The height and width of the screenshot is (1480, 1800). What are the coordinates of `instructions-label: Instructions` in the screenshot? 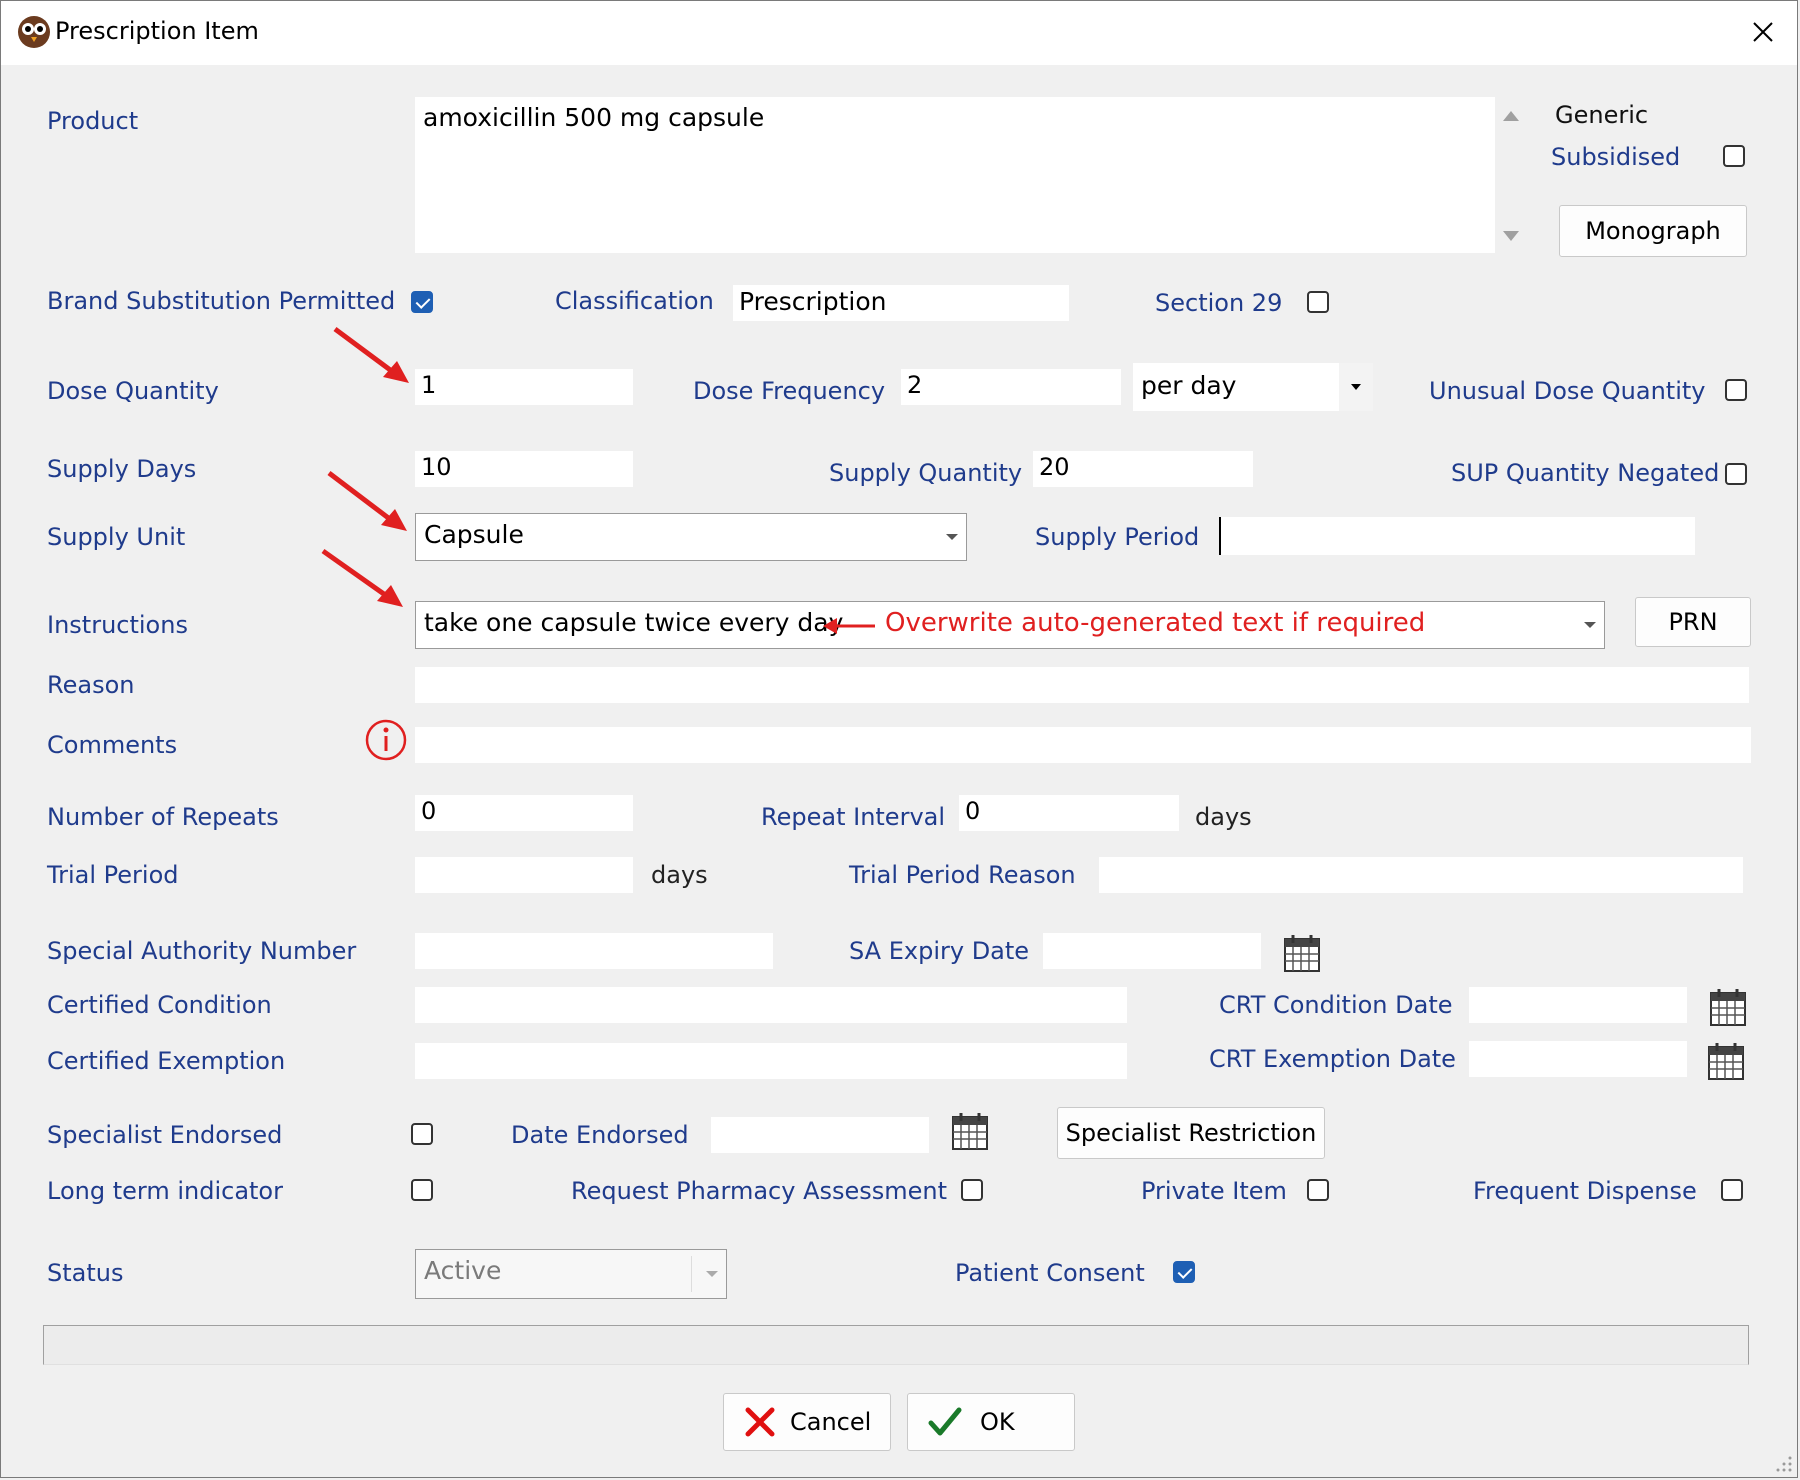 It's located at (117, 625).